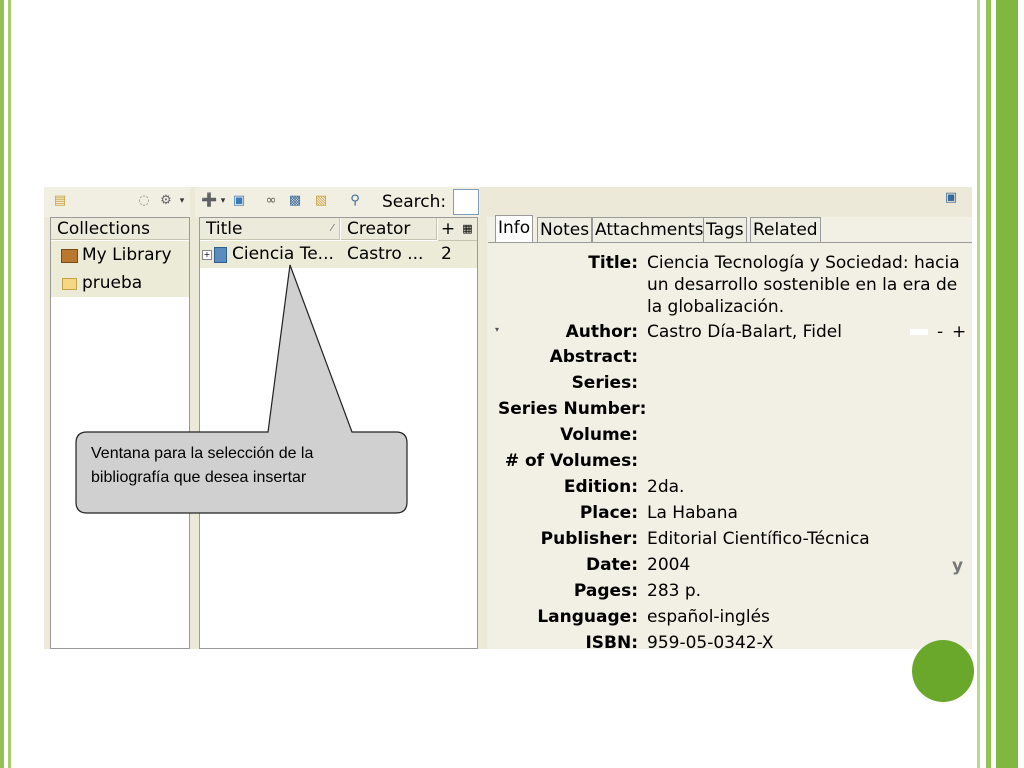  I want to click on column-picker-icon: ▦, so click(467, 229).